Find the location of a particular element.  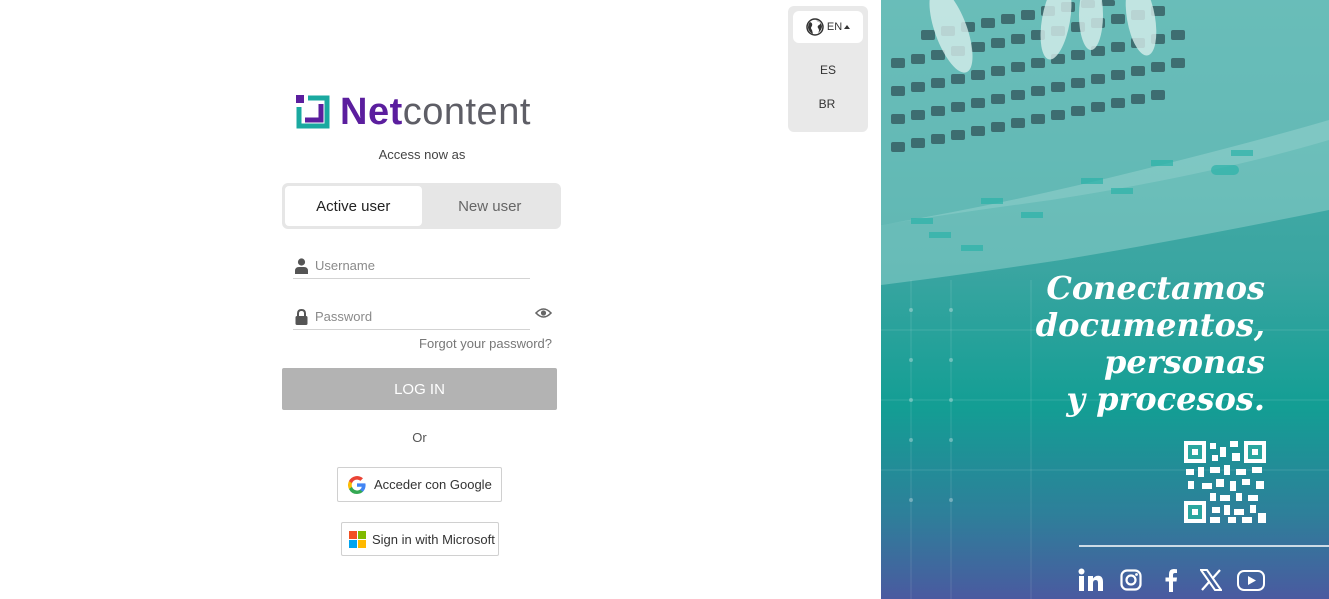

hero-tagline-line: personas is located at coordinates (1184, 362).